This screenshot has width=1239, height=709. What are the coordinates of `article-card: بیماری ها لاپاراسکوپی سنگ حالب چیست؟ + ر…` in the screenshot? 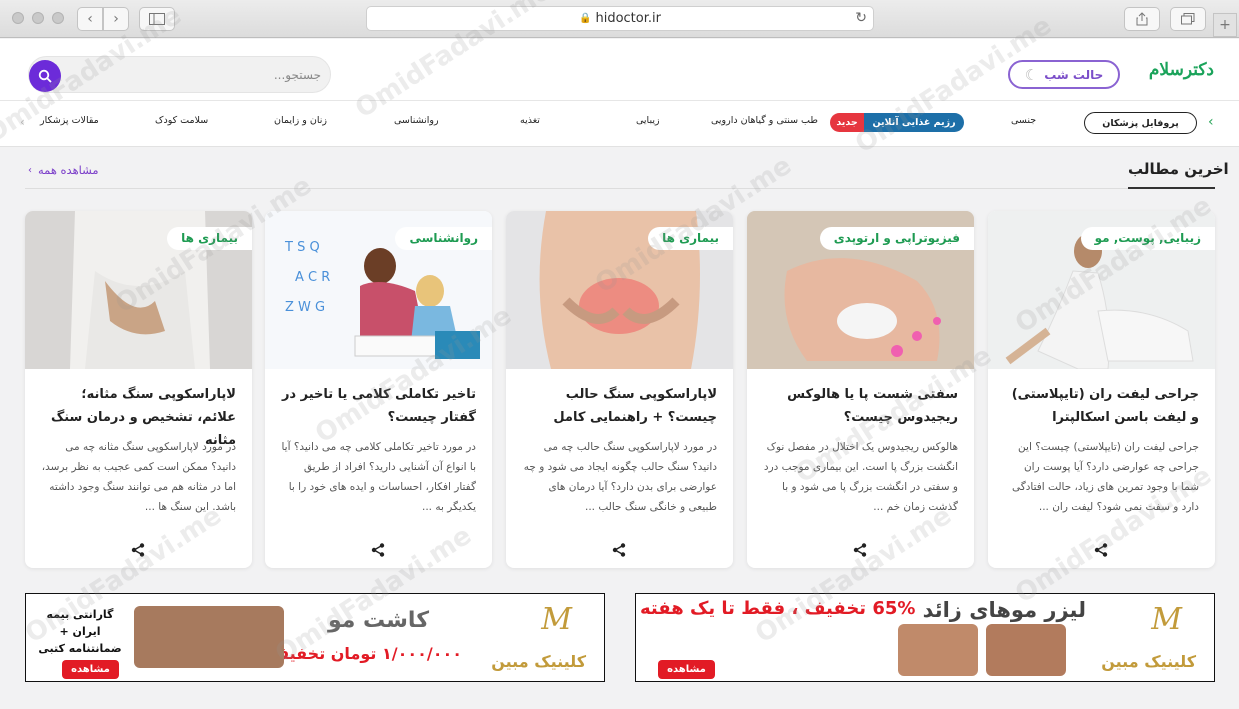 It's located at (619, 389).